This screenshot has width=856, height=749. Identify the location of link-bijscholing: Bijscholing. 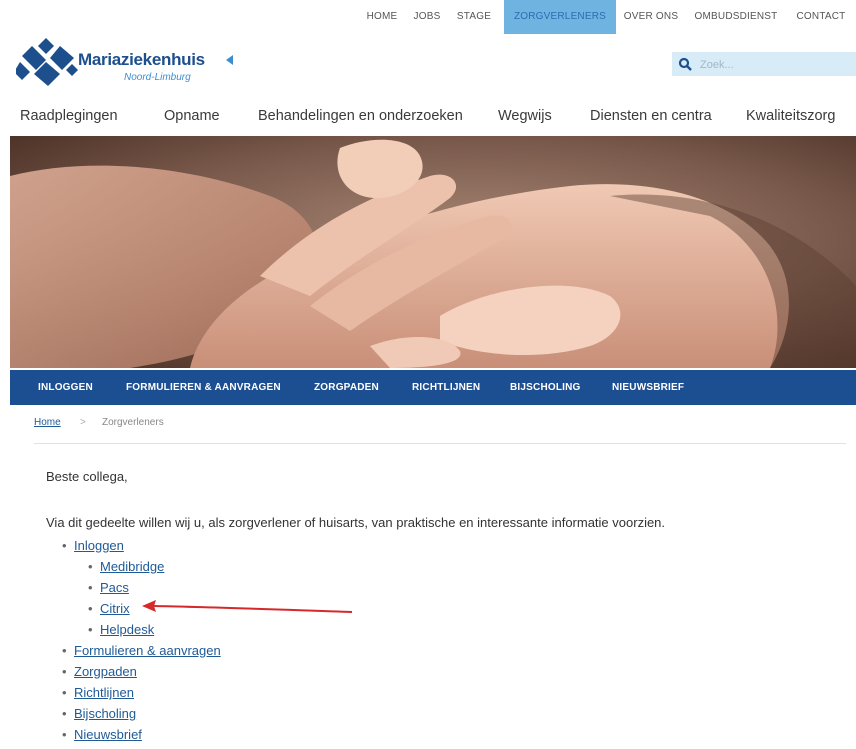
(105, 713).